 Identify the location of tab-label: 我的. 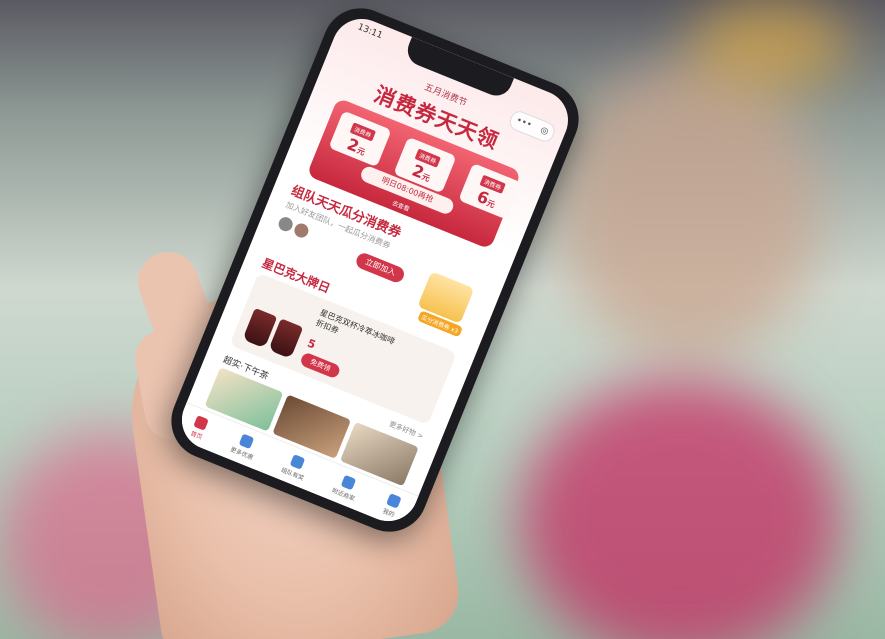
(388, 513).